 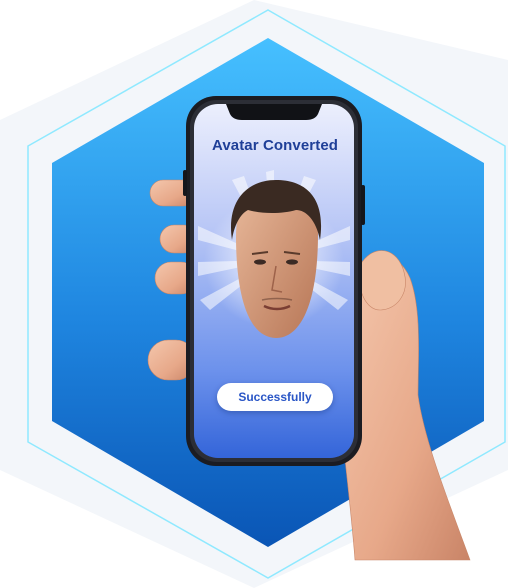 I want to click on hand-thumb, so click(x=382, y=280).